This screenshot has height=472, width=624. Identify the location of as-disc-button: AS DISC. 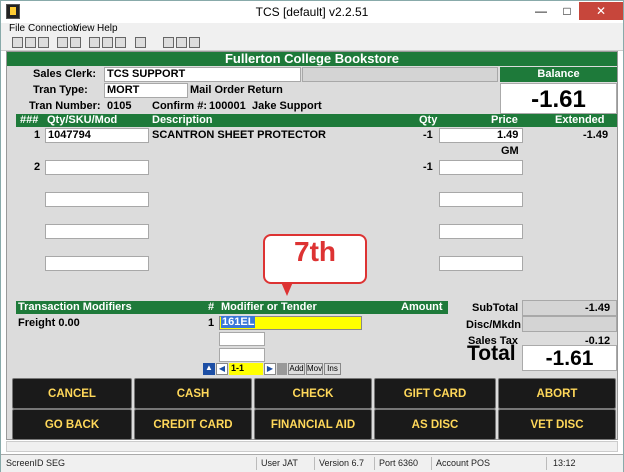
(435, 424).